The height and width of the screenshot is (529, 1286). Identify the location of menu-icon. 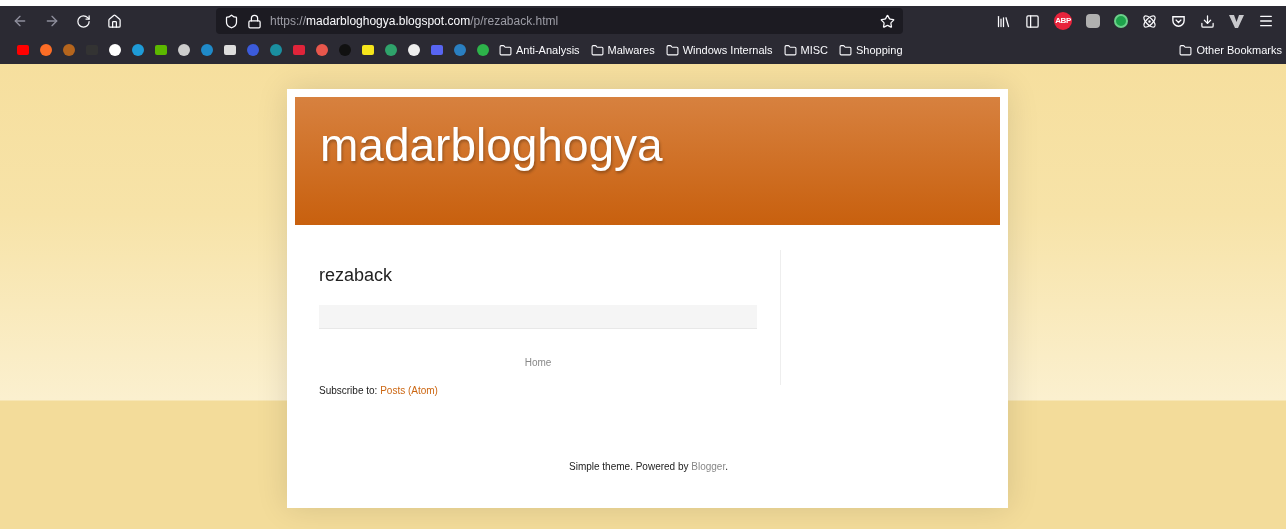
(1266, 21).